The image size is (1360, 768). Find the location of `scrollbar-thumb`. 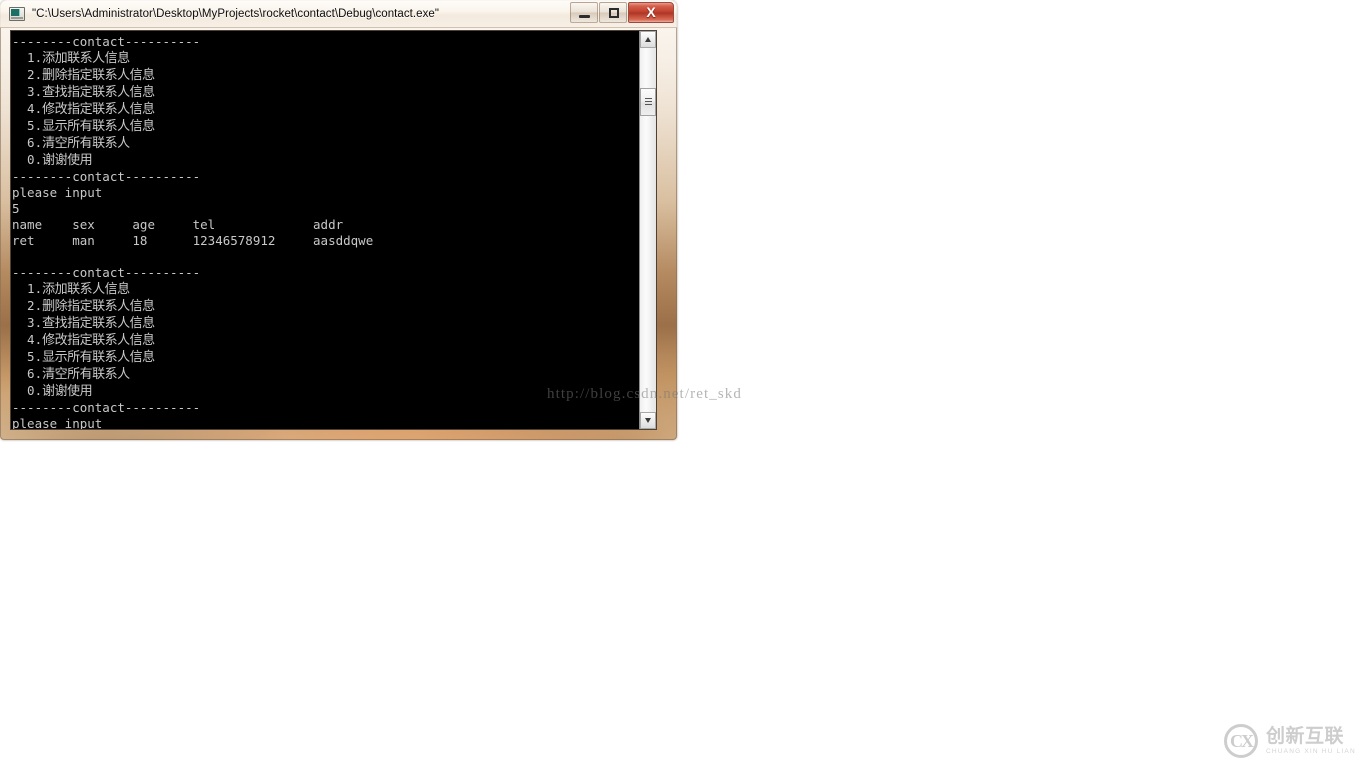

scrollbar-thumb is located at coordinates (648, 102).